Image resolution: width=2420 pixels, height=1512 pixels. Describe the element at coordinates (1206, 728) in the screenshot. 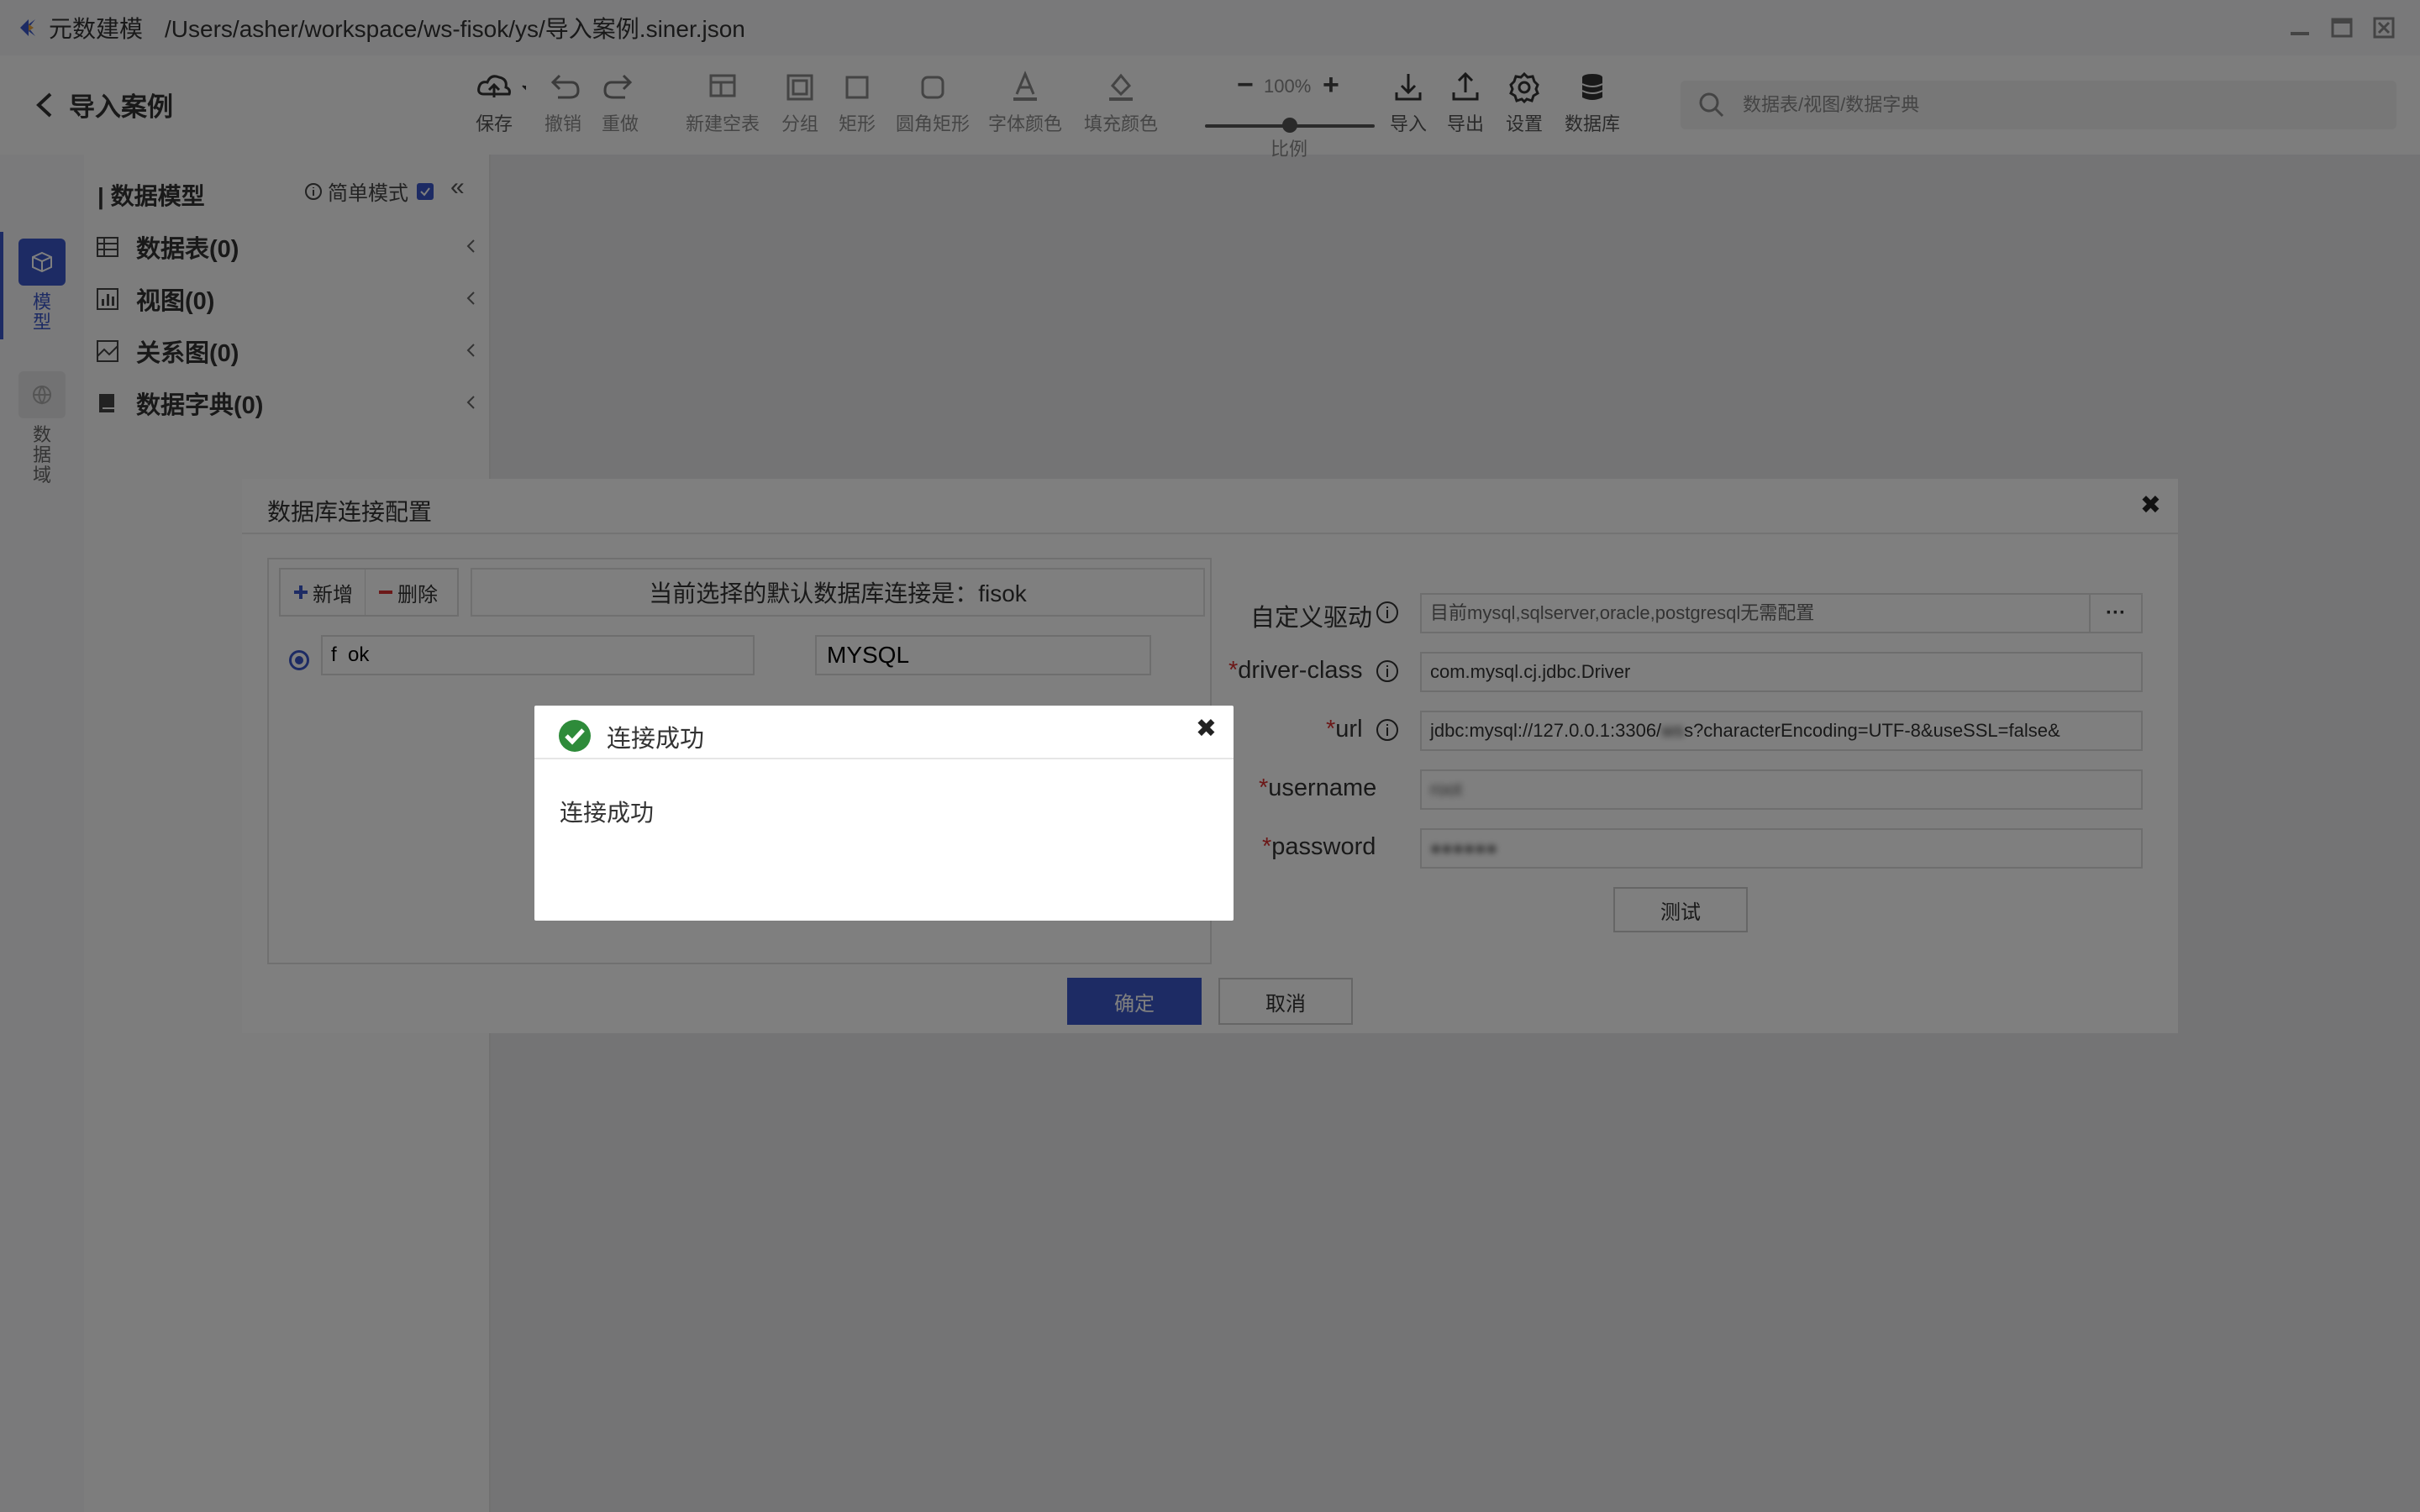

I see `close-icon: ✖` at that location.